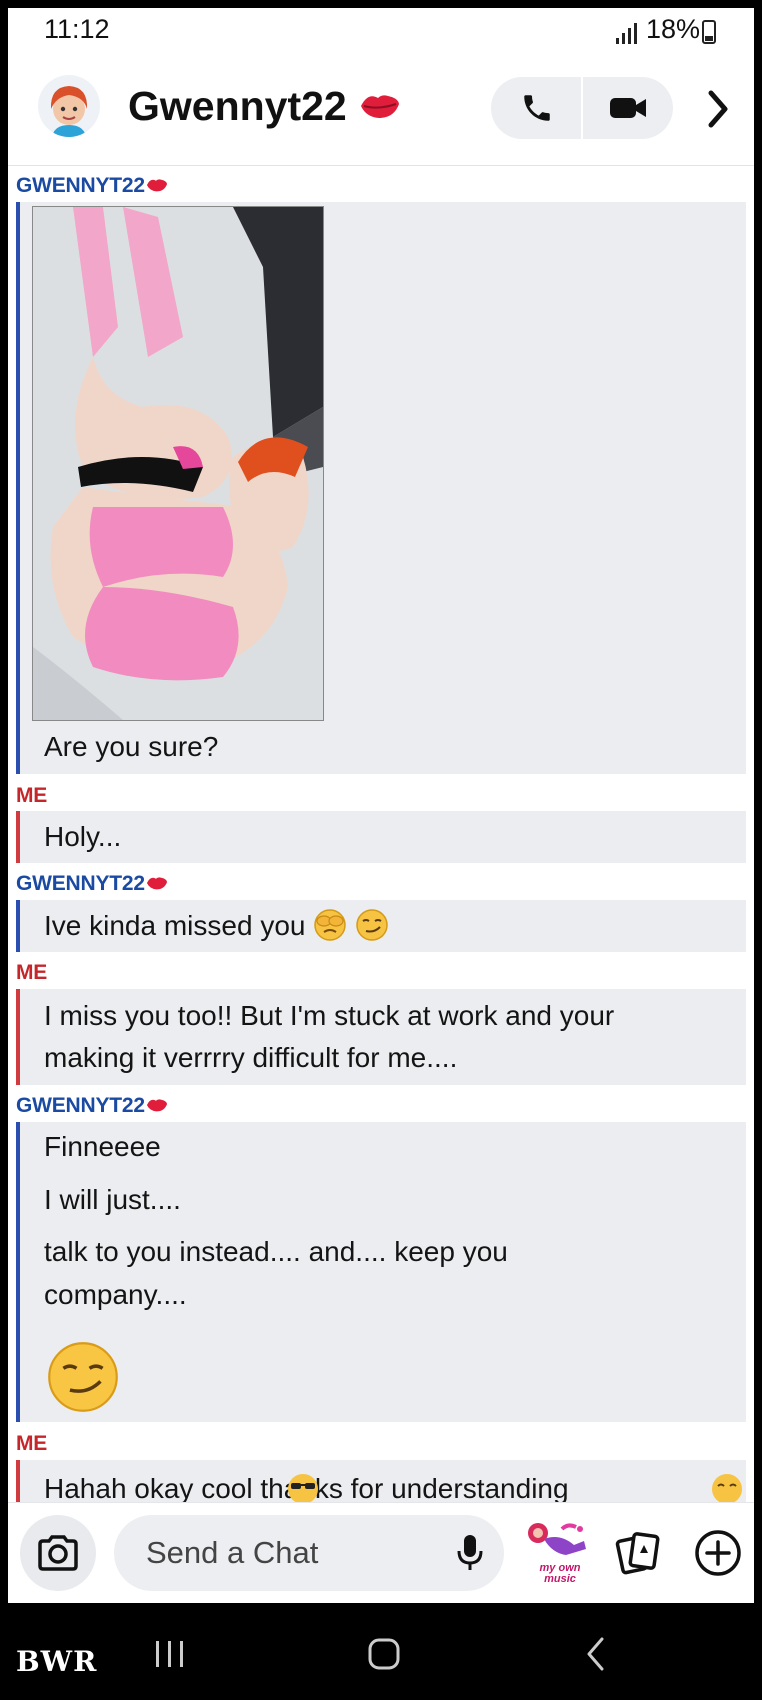  What do you see at coordinates (102, 1146) in the screenshot?
I see `message-text: Finneeee` at bounding box center [102, 1146].